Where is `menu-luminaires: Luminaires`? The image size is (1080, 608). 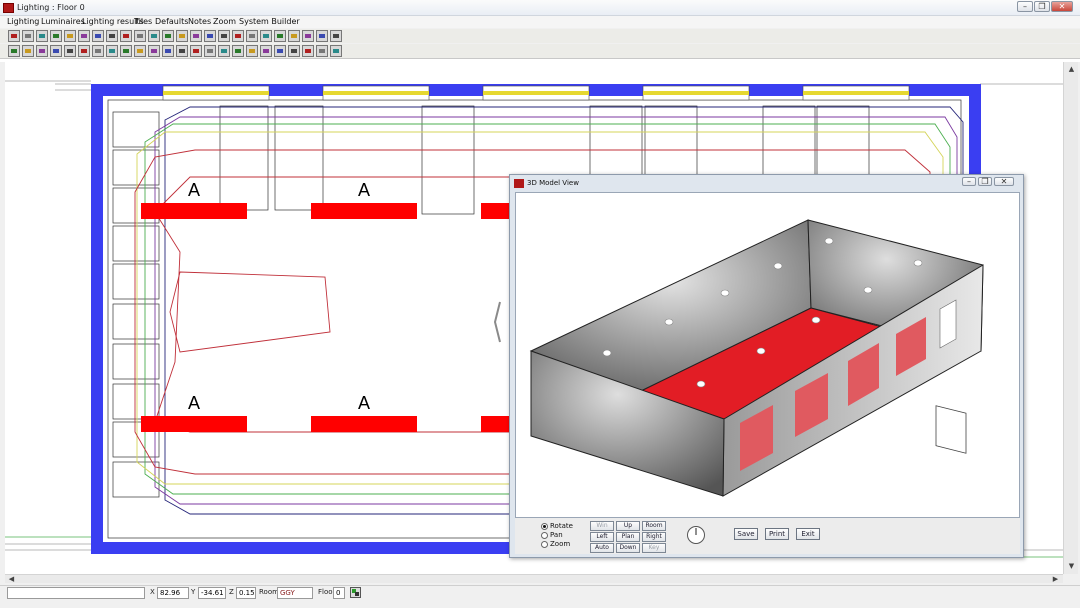 menu-luminaires: Luminaires is located at coordinates (63, 21).